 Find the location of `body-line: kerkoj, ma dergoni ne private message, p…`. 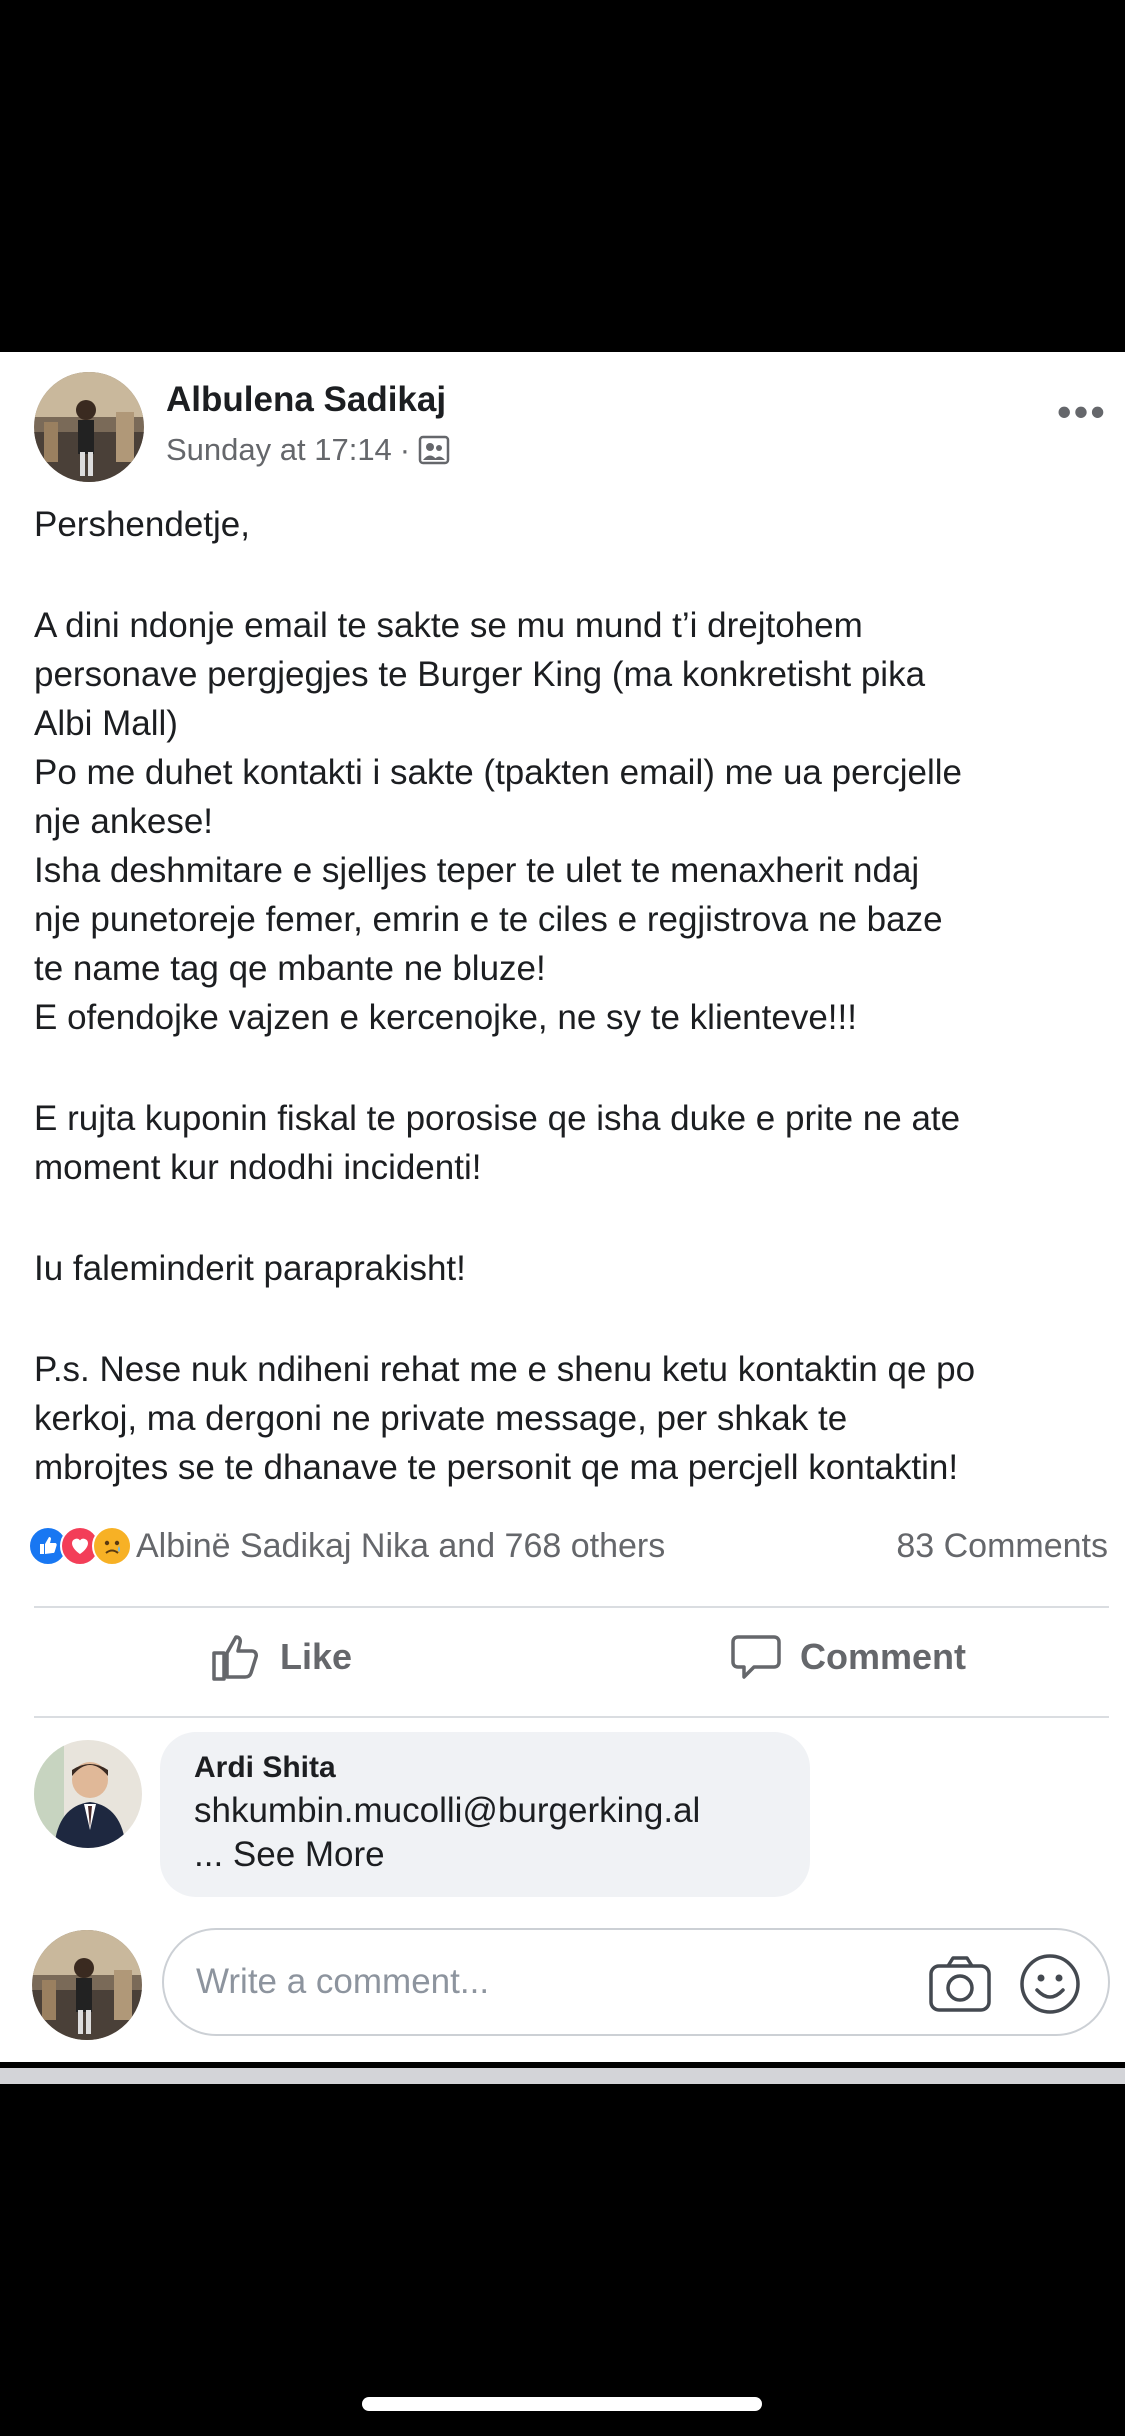

body-line: kerkoj, ma dergoni ne private message, p… is located at coordinates (441, 1418).